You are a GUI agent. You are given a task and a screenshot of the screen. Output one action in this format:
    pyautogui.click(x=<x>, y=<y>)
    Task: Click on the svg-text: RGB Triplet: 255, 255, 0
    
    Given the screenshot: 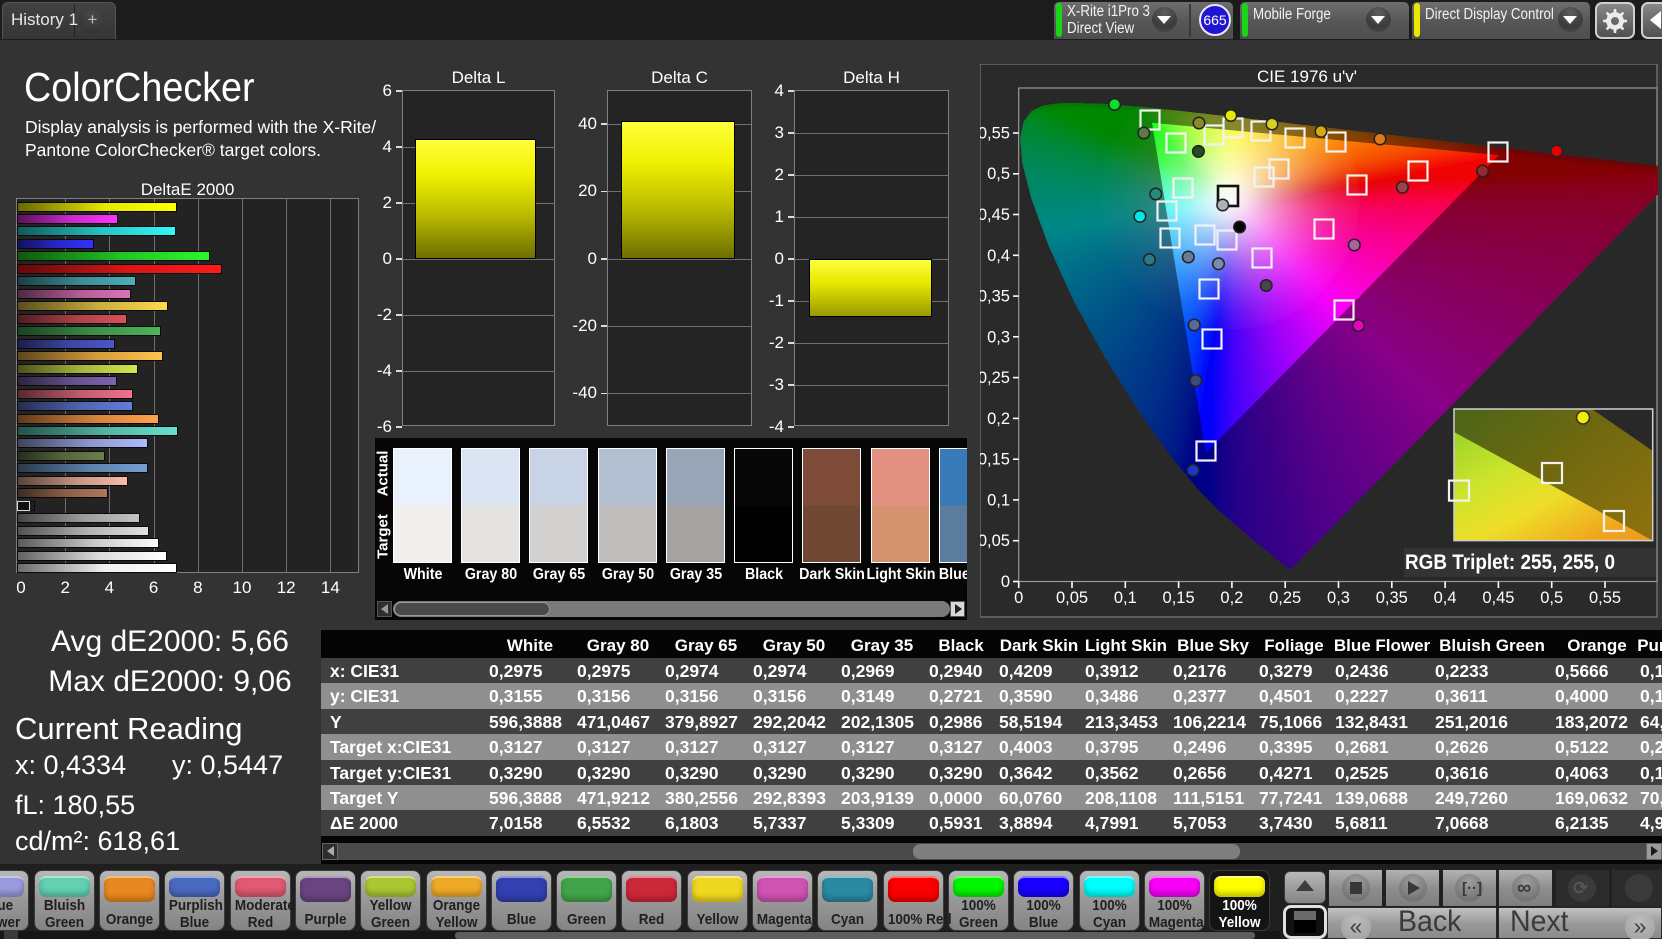 What is the action you would take?
    pyautogui.click(x=1510, y=562)
    